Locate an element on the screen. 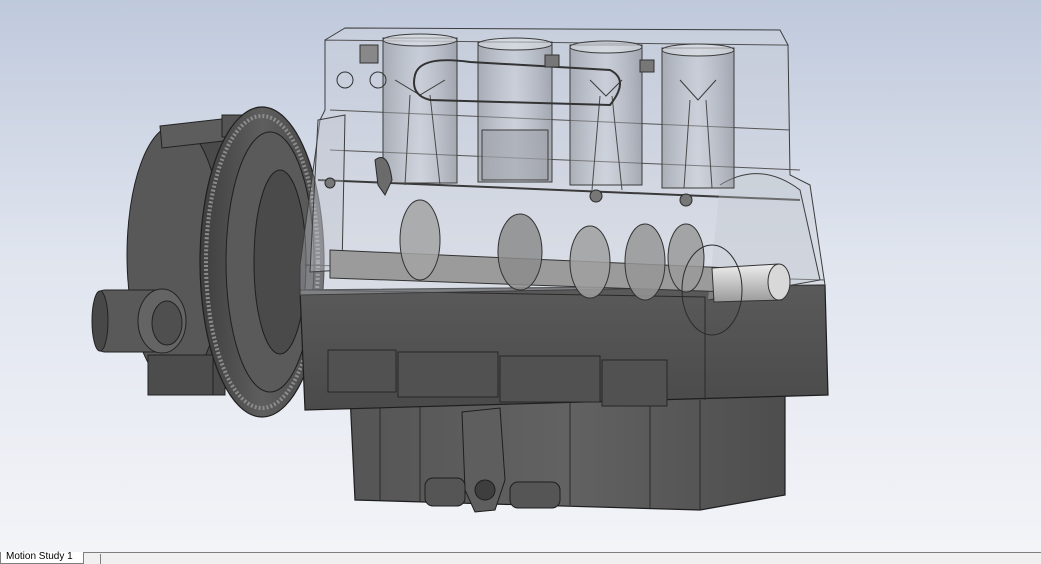 The image size is (1041, 564). tab-label: Motion Study 1 is located at coordinates (39, 556).